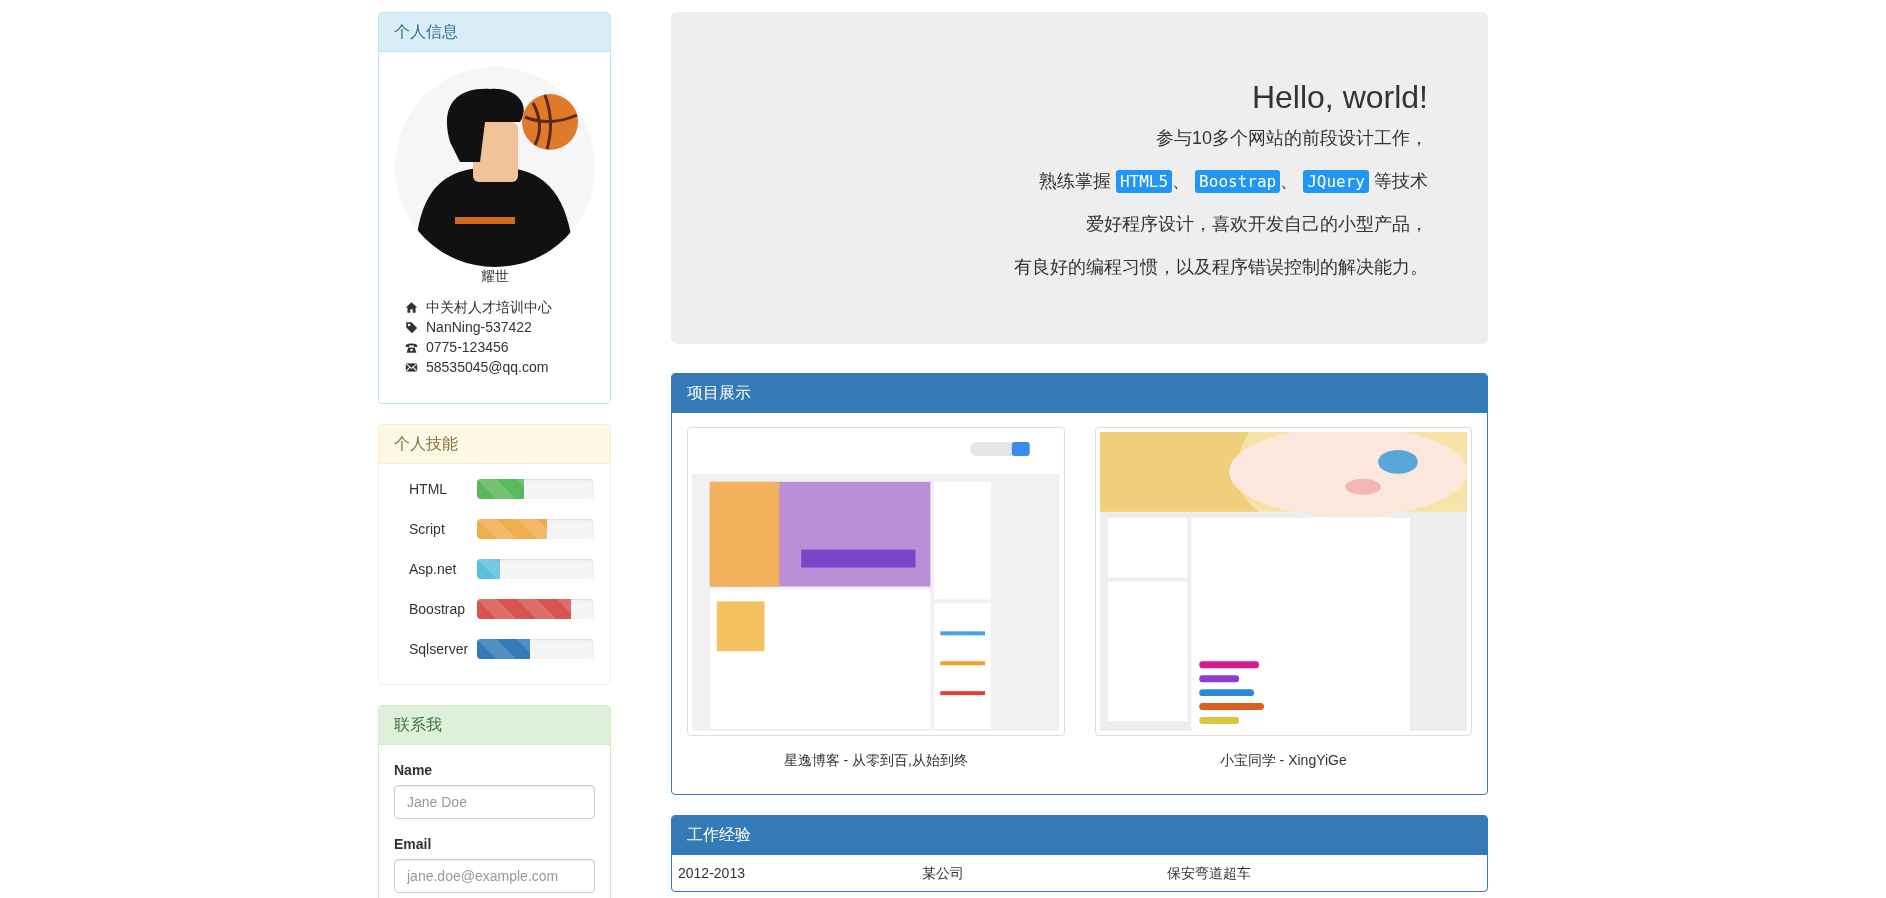  What do you see at coordinates (1074, 181) in the screenshot?
I see `intro-text: 熟练掌握` at bounding box center [1074, 181].